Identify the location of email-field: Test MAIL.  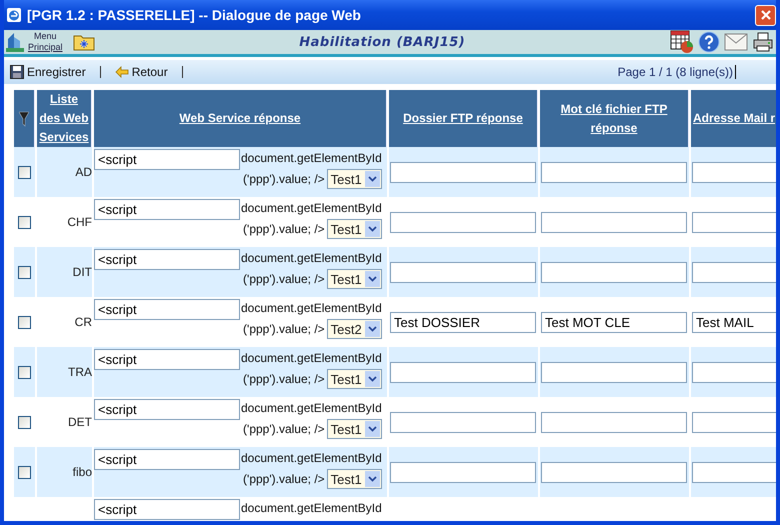
(734, 322).